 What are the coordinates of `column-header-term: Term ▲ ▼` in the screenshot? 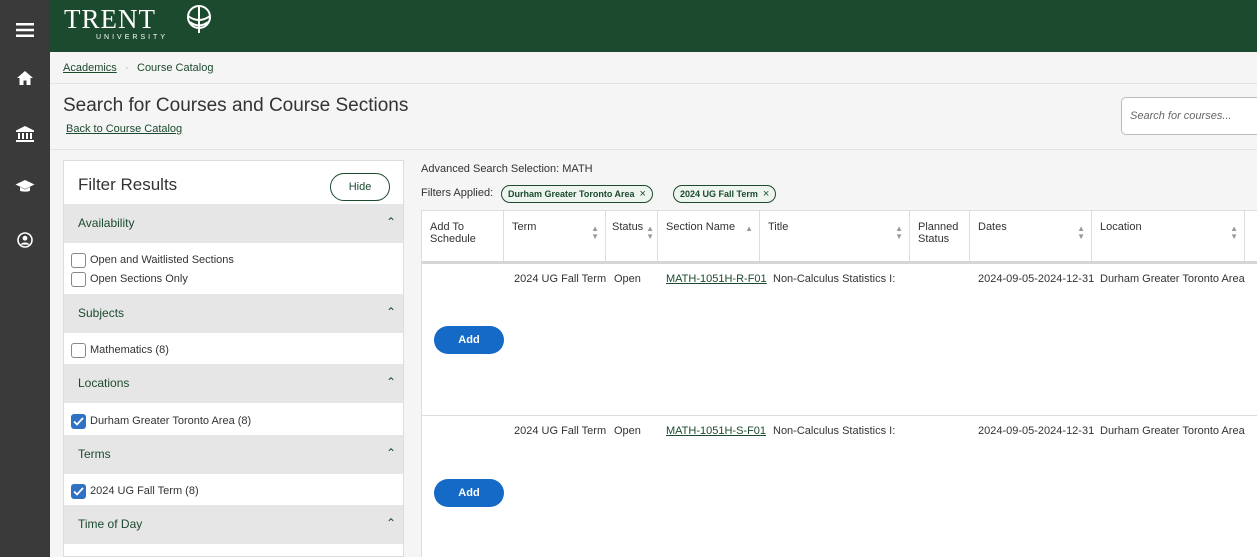 It's located at (555, 236).